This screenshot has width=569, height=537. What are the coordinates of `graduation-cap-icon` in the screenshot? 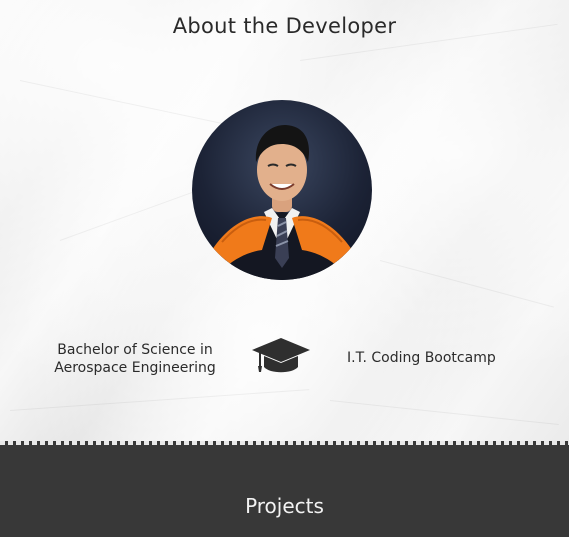 It's located at (281, 356).